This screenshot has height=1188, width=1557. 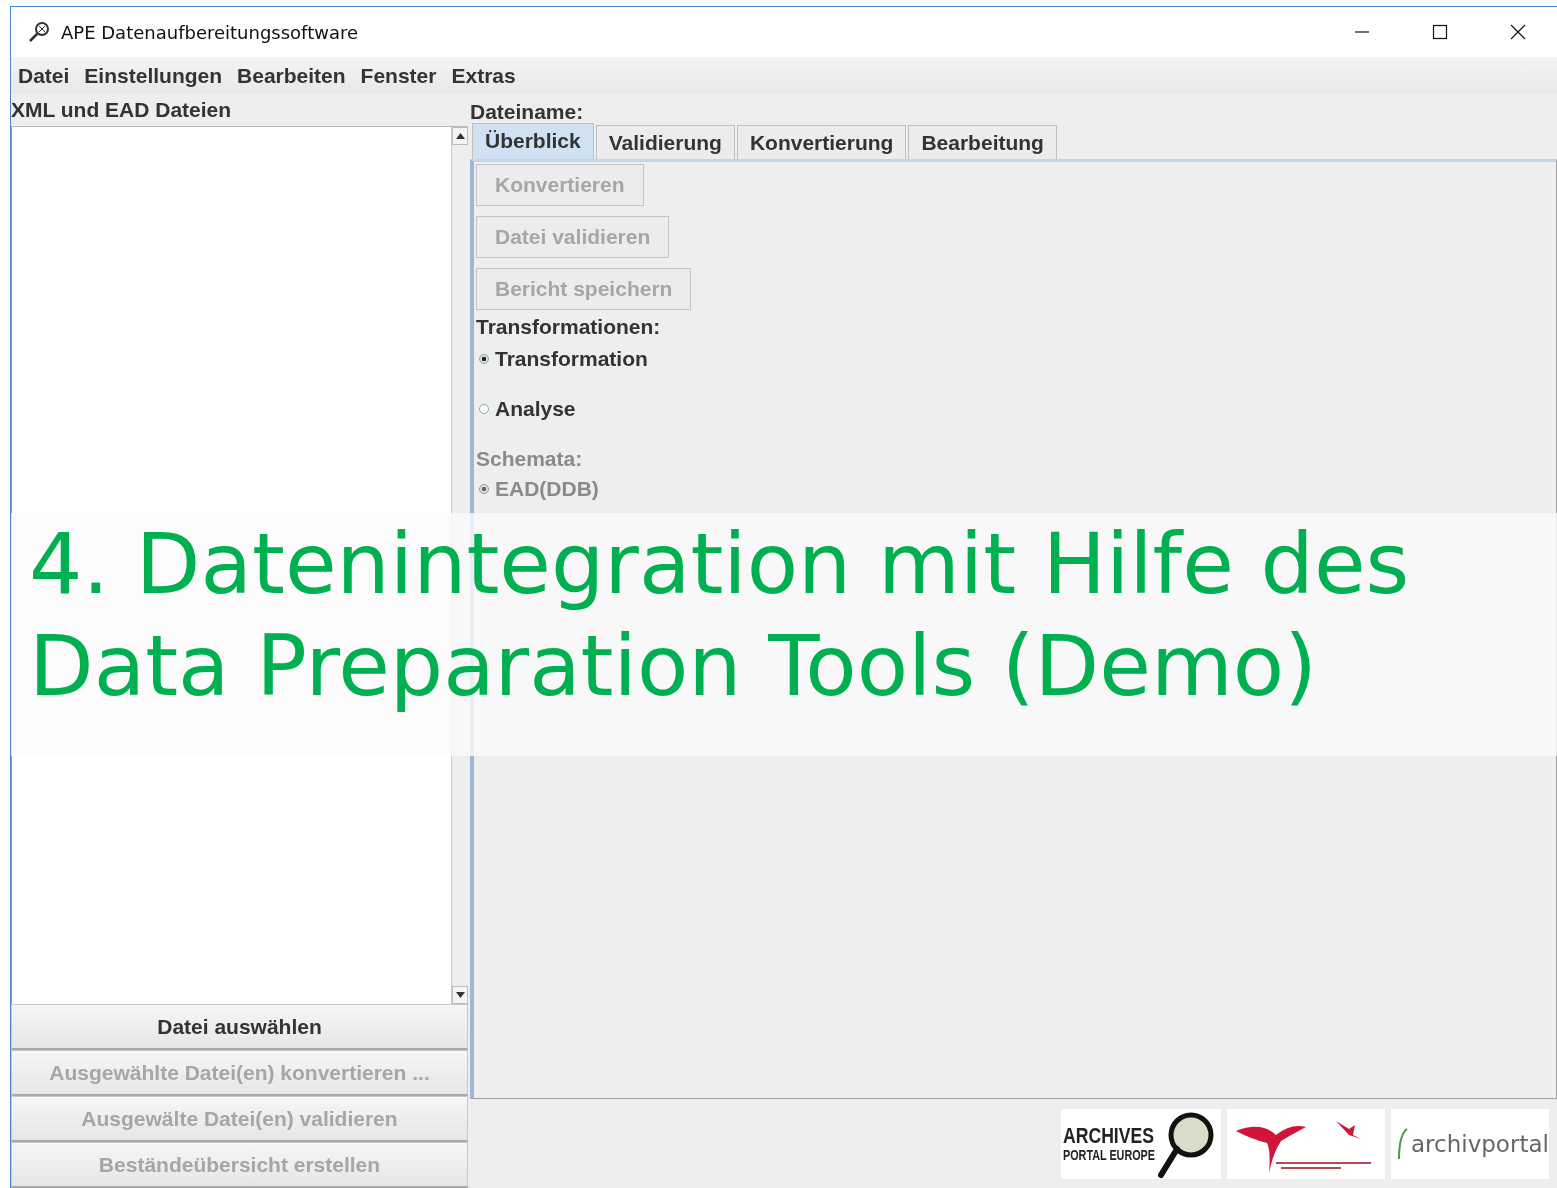 I want to click on file-action-button: Datei auswählen, so click(x=239, y=1027).